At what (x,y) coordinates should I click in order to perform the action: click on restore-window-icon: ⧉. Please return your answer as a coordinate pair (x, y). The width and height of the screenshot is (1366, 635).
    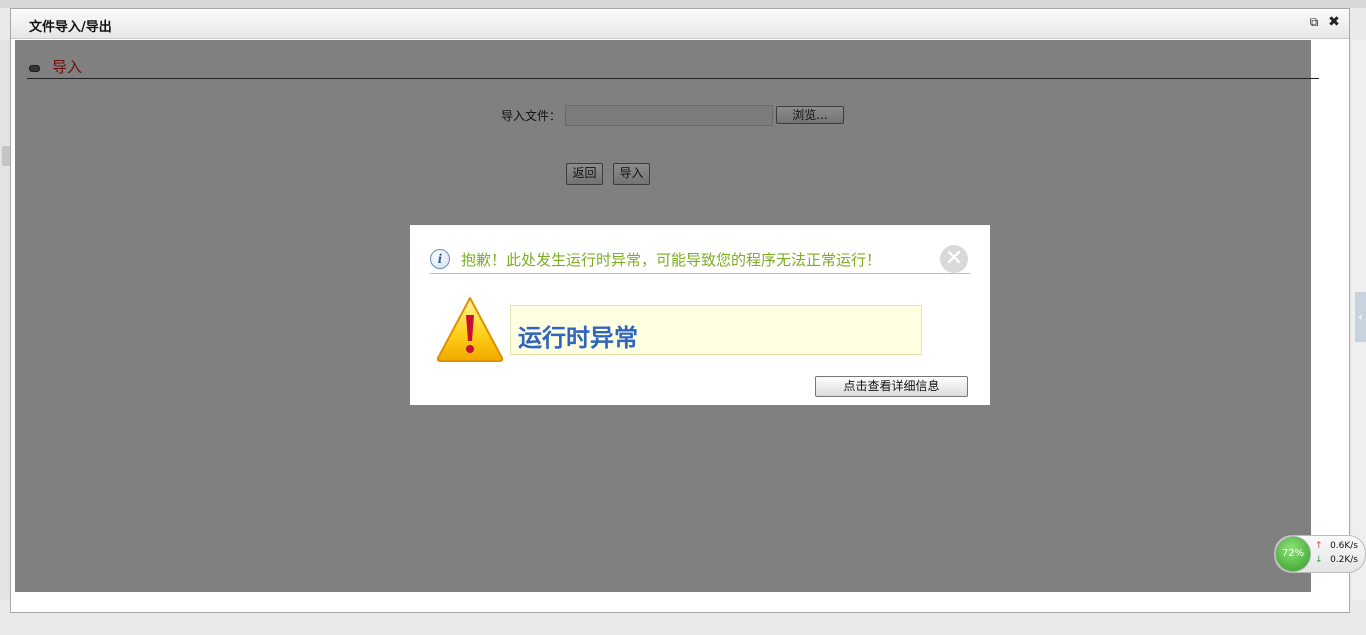
    Looking at the image, I should click on (1314, 22).